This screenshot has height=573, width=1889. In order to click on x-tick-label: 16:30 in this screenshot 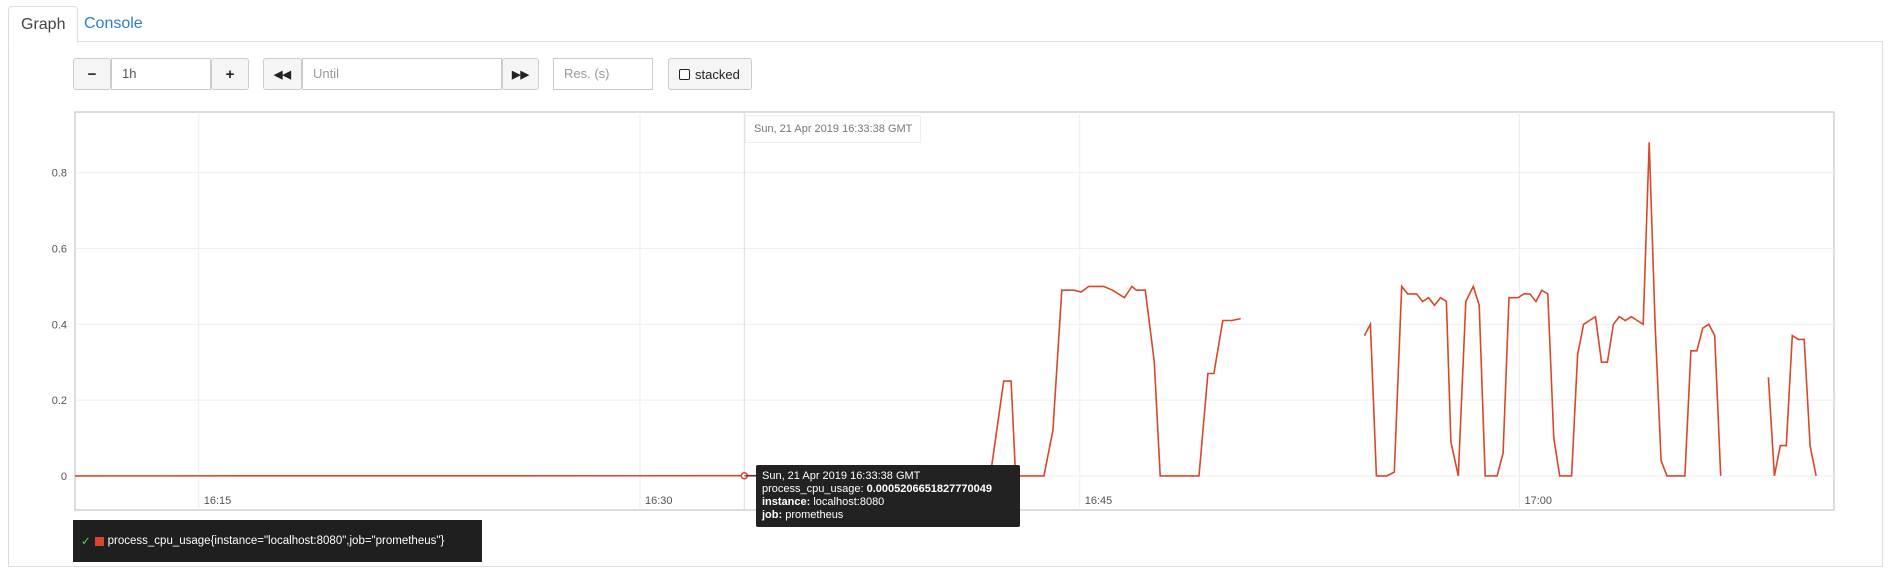, I will do `click(659, 501)`.